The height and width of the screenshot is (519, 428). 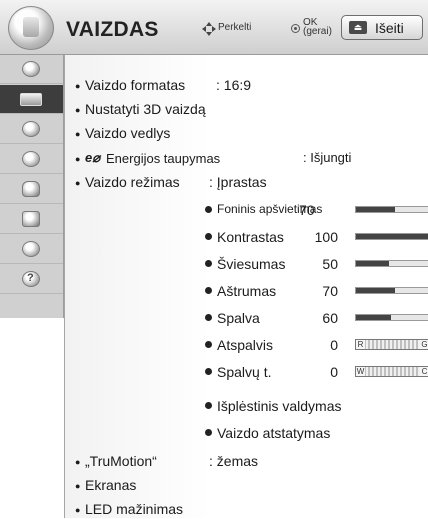 What do you see at coordinates (31, 28) in the screenshot?
I see `picture-menu-icon` at bounding box center [31, 28].